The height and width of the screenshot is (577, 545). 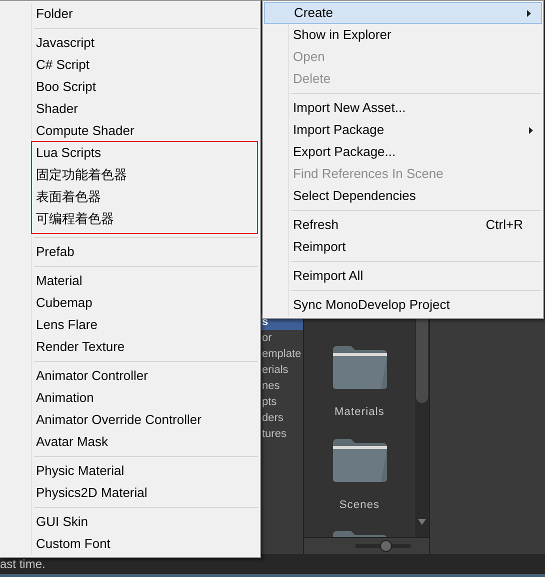 I want to click on menu-item: Animator Override Controller, so click(x=146, y=420).